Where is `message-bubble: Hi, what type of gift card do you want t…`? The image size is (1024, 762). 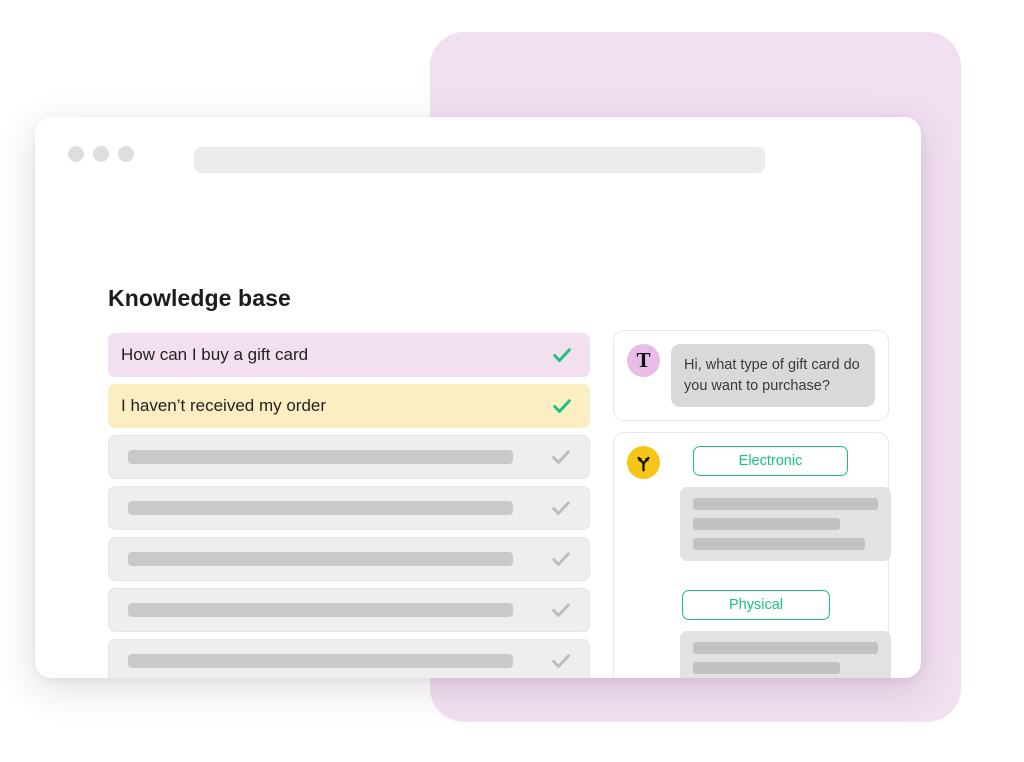 message-bubble: Hi, what type of gift card do you want t… is located at coordinates (773, 376).